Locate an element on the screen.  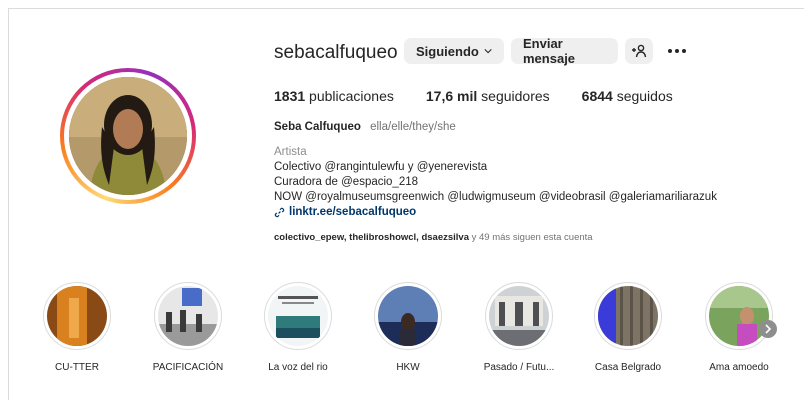
profile-link-text: linktr.ee/sebacalfuqueo is located at coordinates (353, 212).